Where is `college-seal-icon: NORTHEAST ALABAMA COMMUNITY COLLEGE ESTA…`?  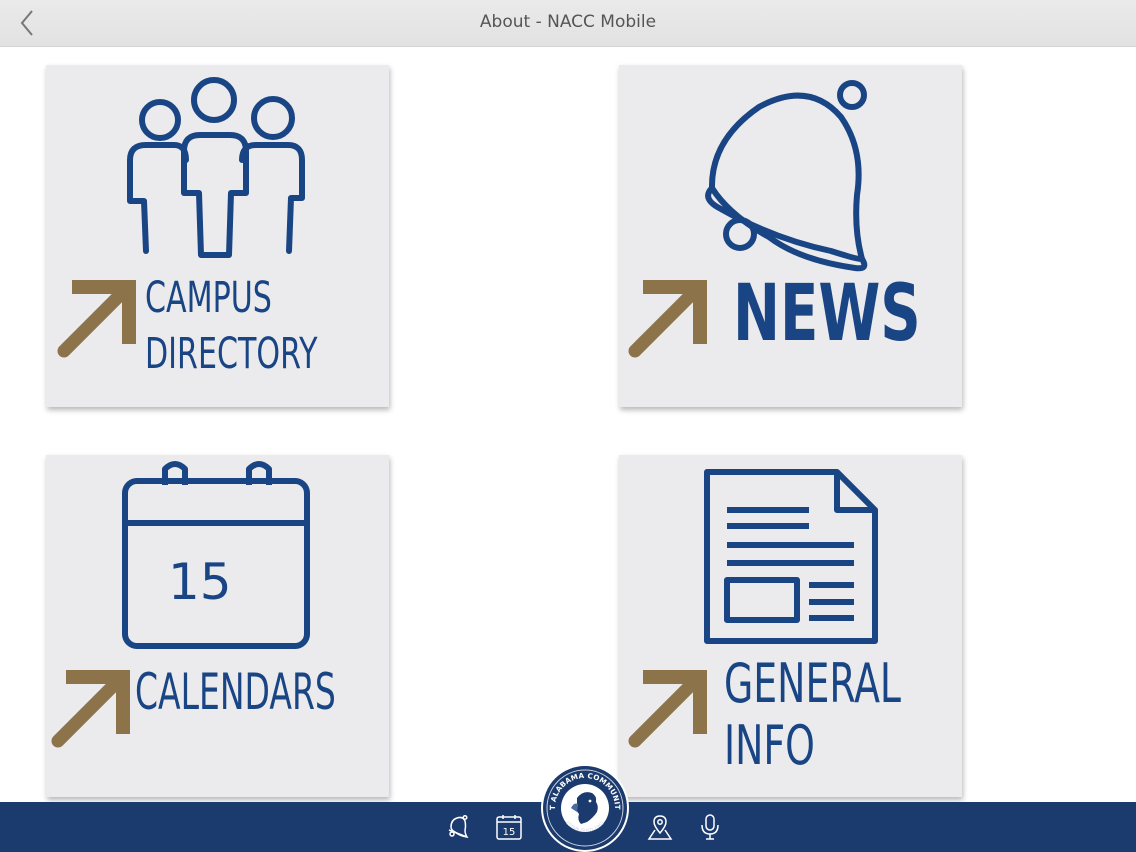
college-seal-icon: NORTHEAST ALABAMA COMMUNITY COLLEGE ESTA… is located at coordinates (583, 804).